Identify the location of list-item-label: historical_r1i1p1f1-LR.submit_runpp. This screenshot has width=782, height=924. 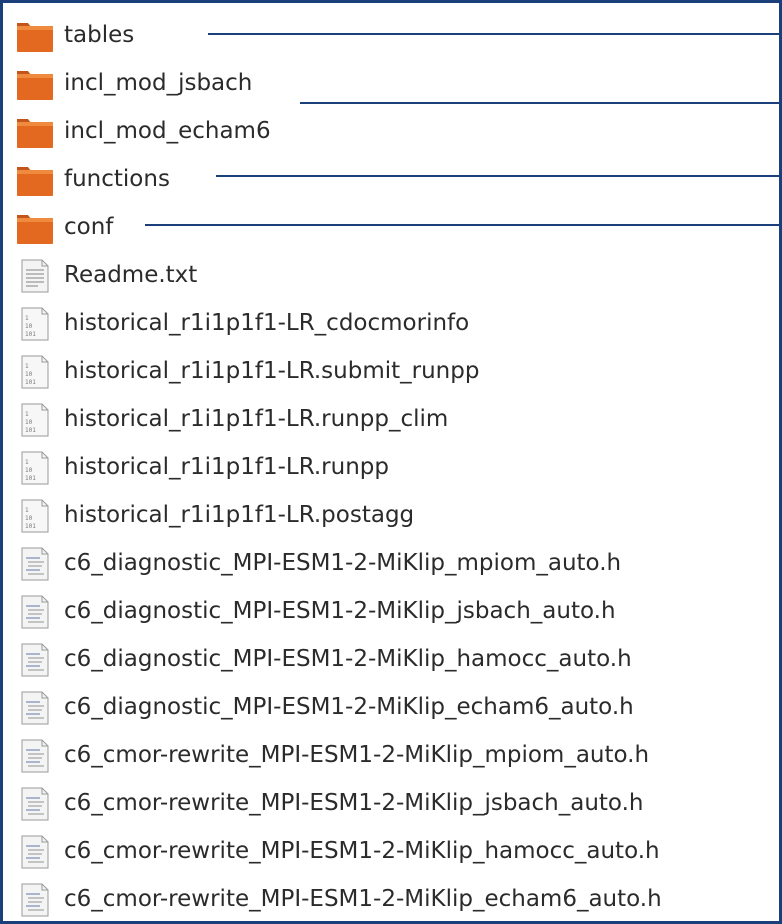
(272, 370).